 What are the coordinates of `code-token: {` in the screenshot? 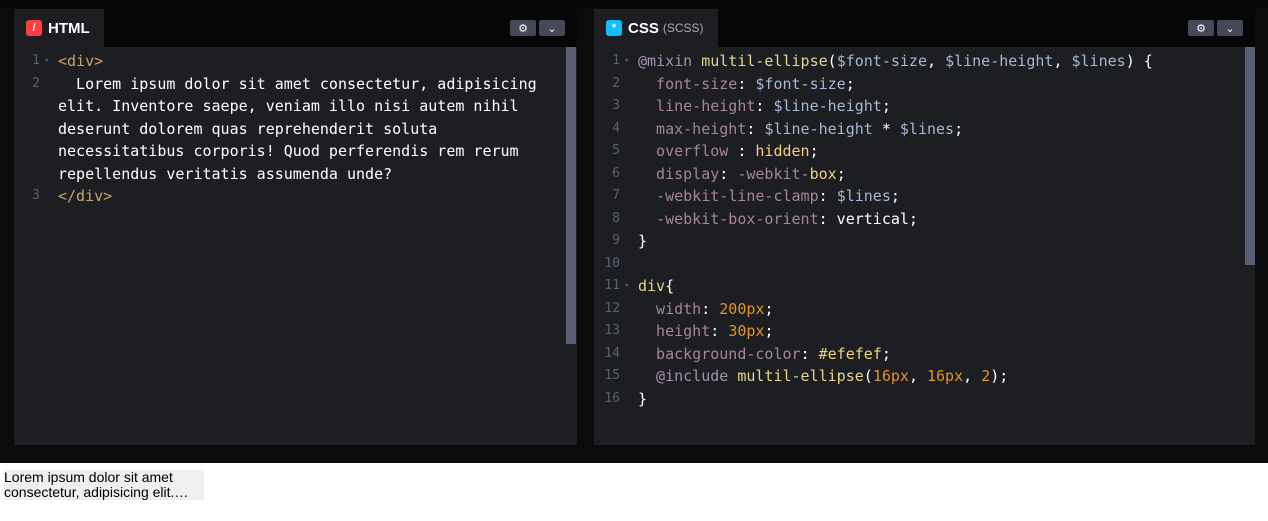 It's located at (670, 286).